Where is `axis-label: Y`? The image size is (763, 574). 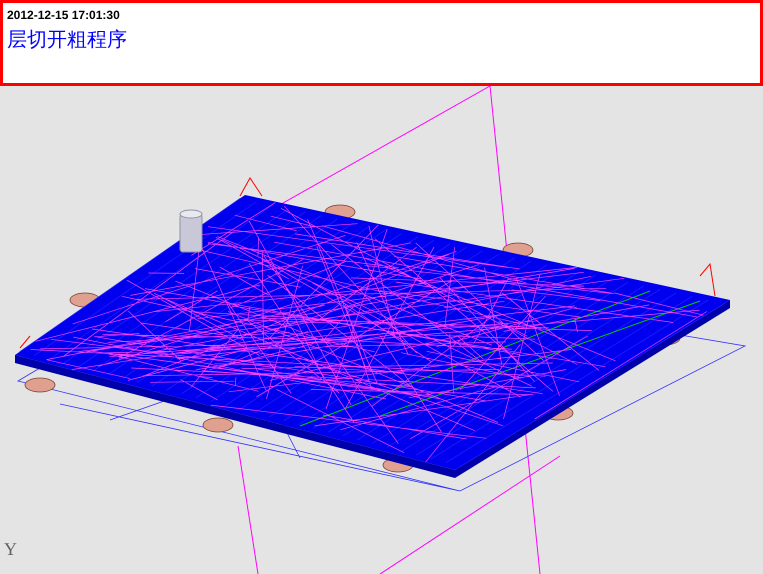
axis-label: Y is located at coordinates (10, 549).